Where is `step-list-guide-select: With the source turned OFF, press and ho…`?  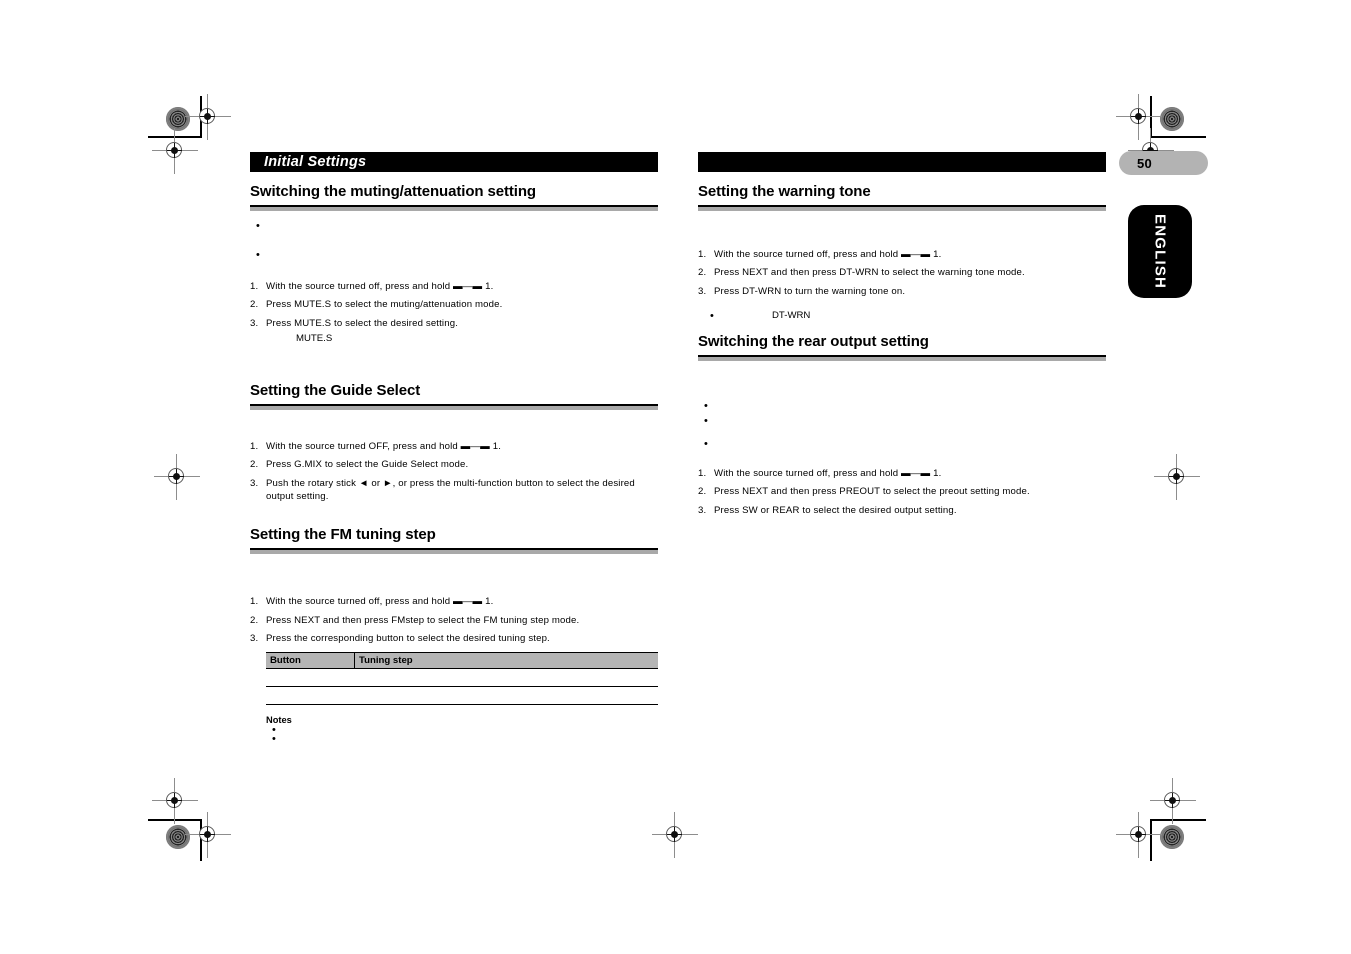
step-list-guide-select: With the source turned OFF, press and ho… is located at coordinates (454, 472).